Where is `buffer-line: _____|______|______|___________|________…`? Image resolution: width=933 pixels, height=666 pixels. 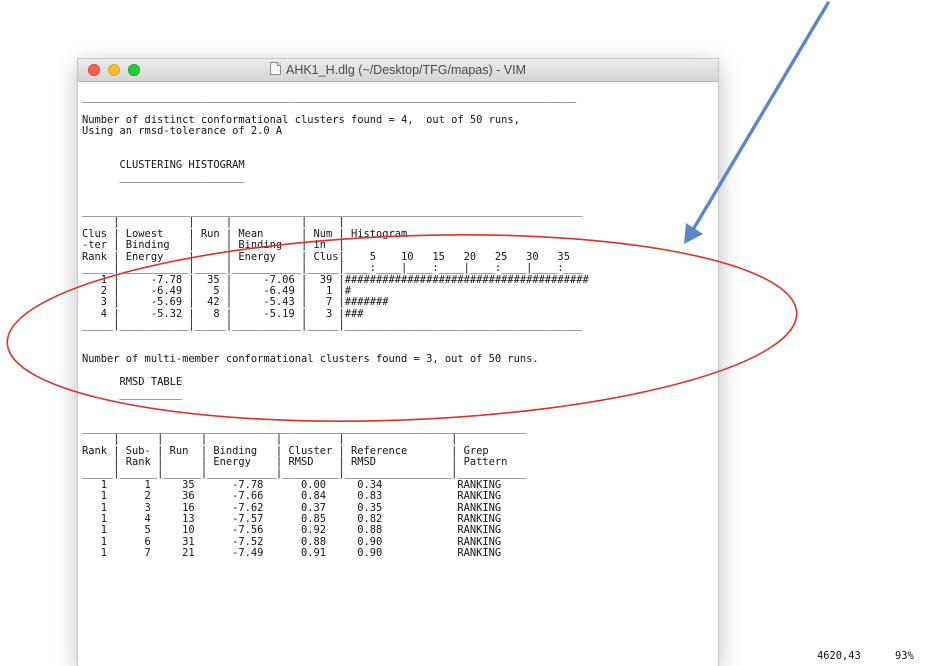 buffer-line: _____|______|______|___________|________… is located at coordinates (304, 473).